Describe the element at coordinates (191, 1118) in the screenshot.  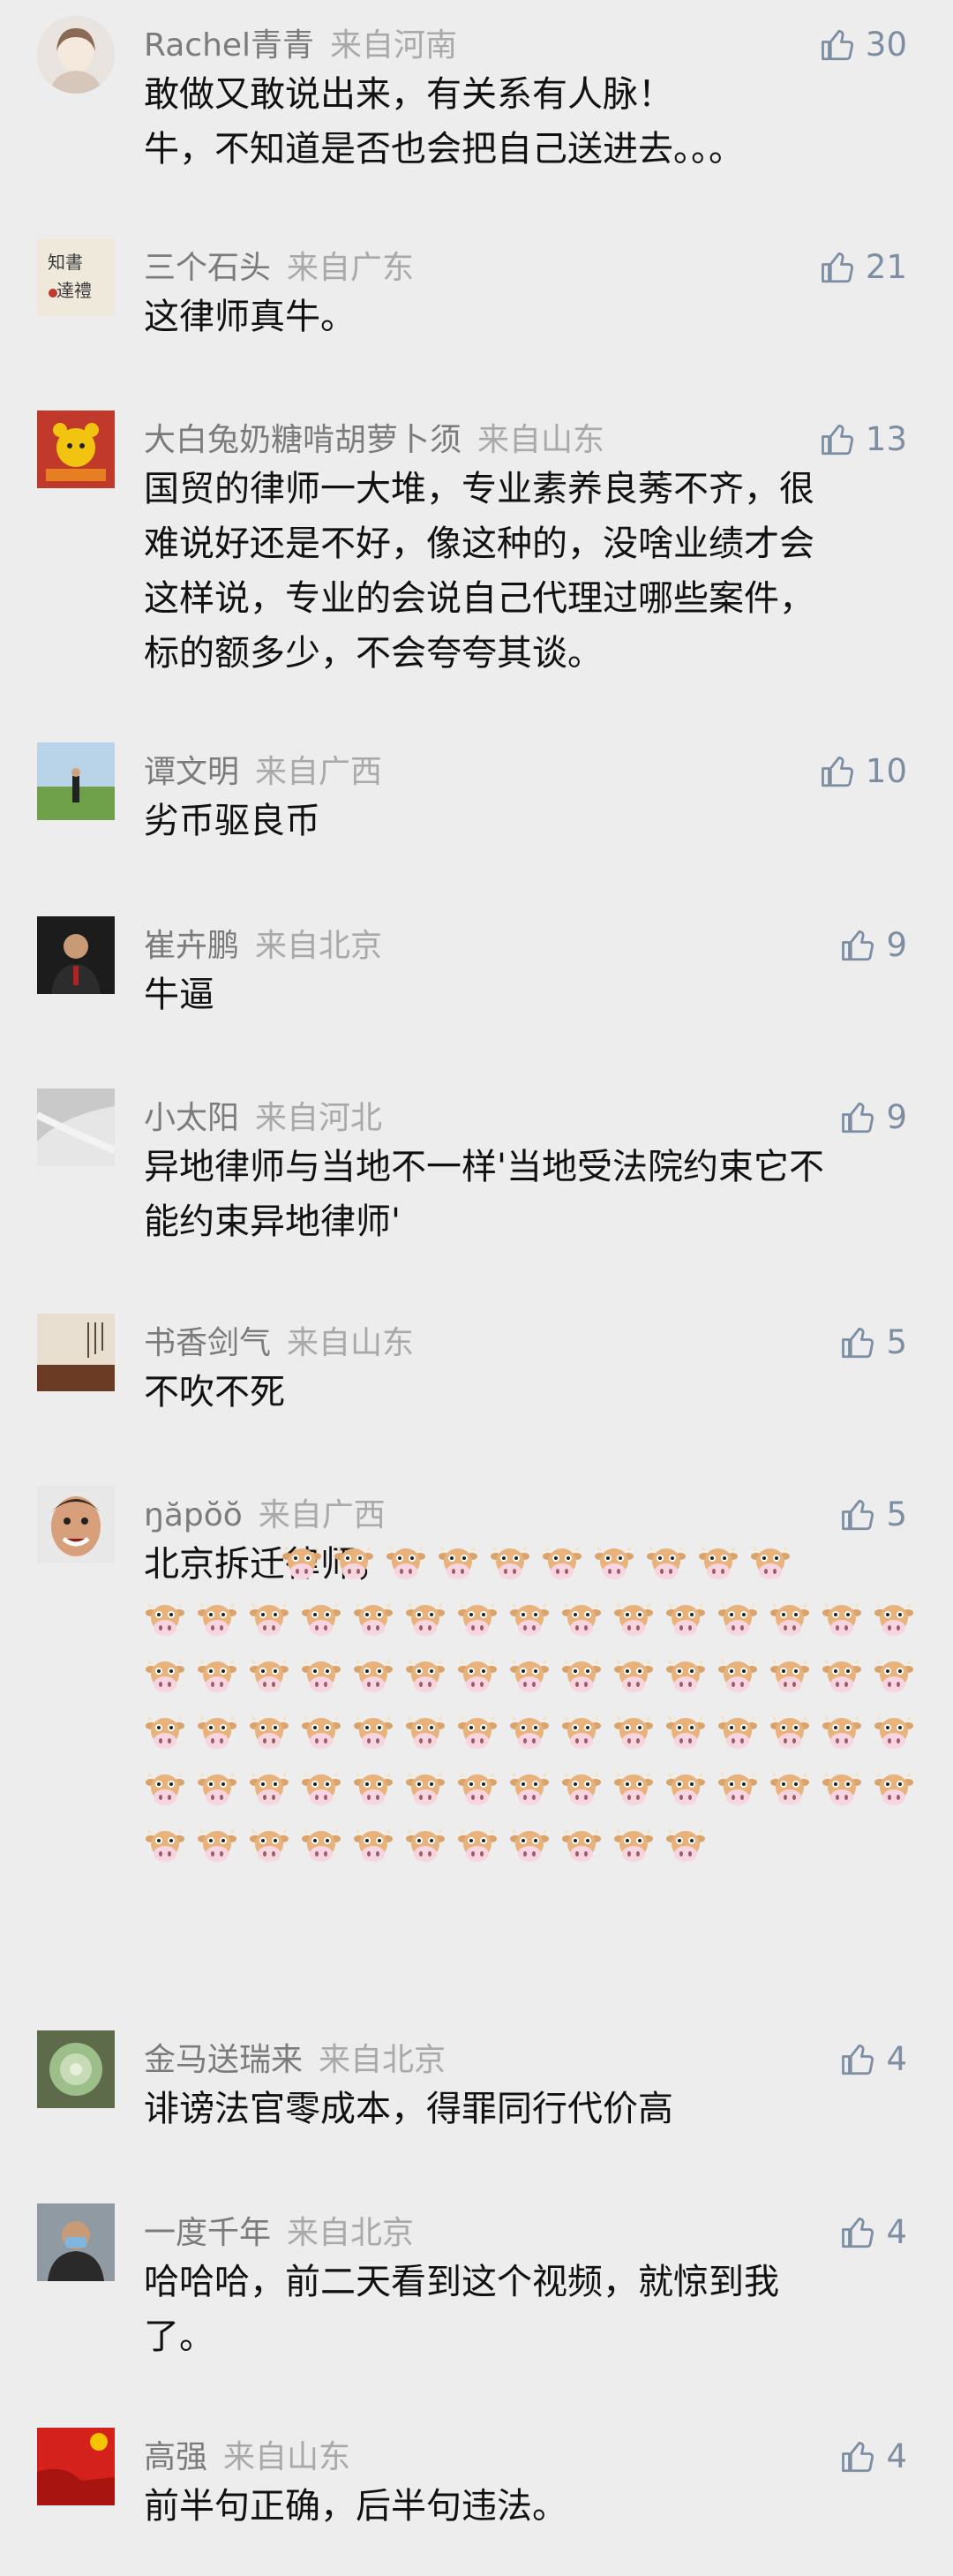
I see `user-name: 小太阳` at that location.